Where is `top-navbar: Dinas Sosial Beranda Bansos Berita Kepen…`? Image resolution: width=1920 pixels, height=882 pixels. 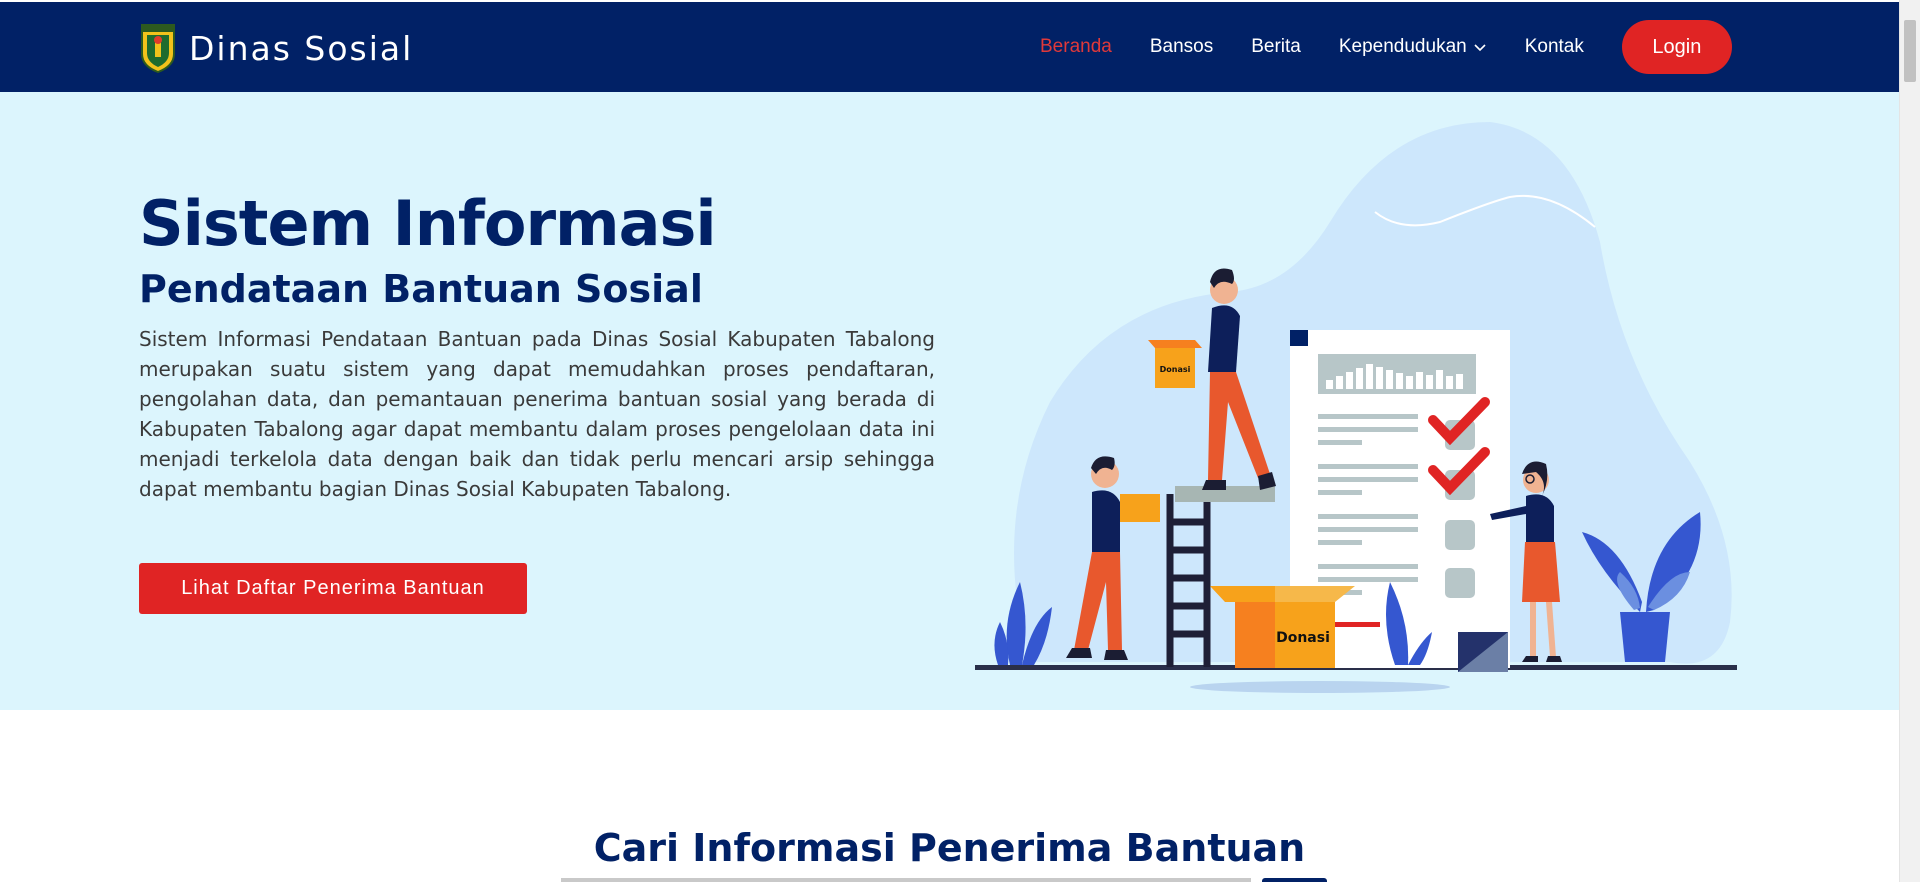 top-navbar: Dinas Sosial Beranda Bansos Berita Kepen… is located at coordinates (949, 47).